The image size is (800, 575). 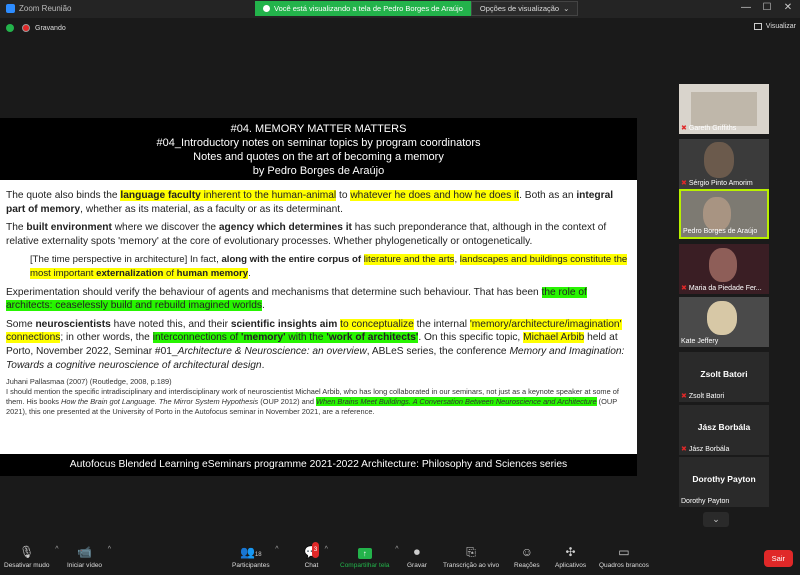 I want to click on window-title: Zoom Reunião, so click(x=45, y=8).